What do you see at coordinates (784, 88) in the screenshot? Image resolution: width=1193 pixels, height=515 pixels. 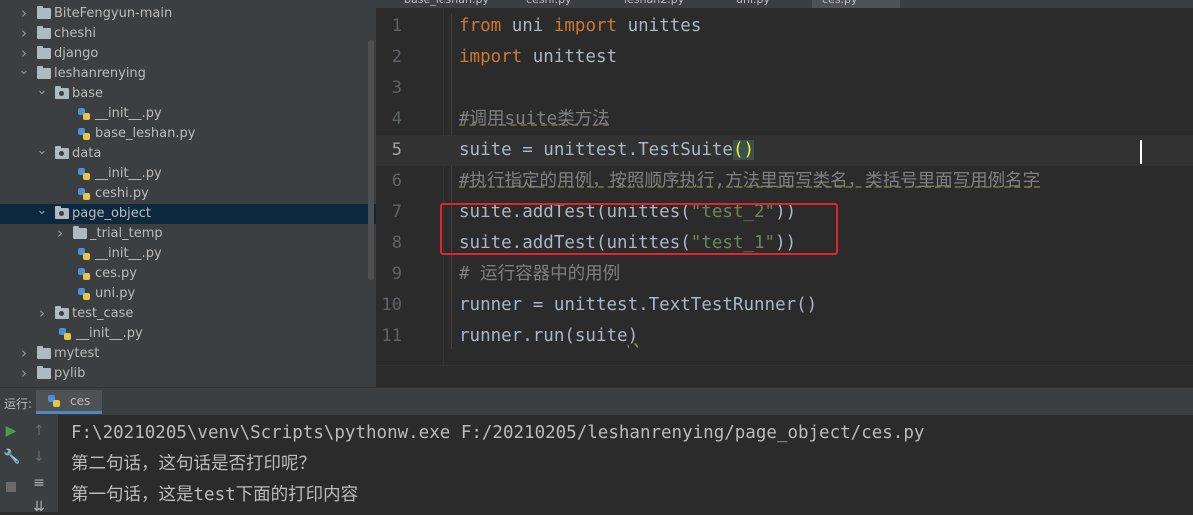 I see `code-line: 3` at bounding box center [784, 88].